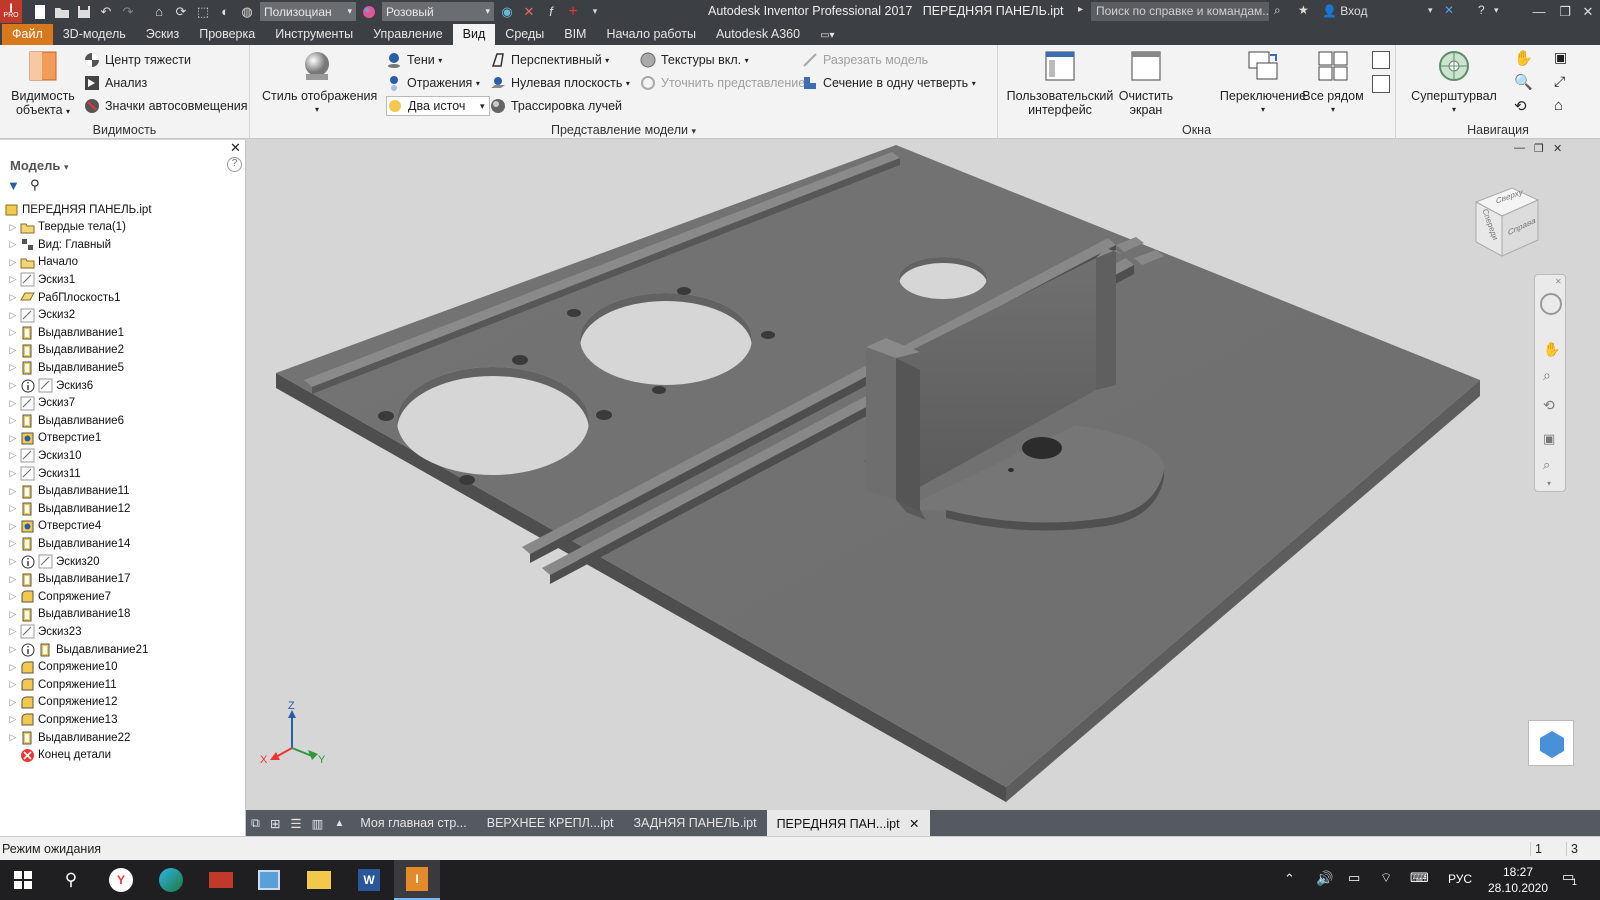  I want to click on lighting-style-combo: Два источ ▾, so click(438, 106).